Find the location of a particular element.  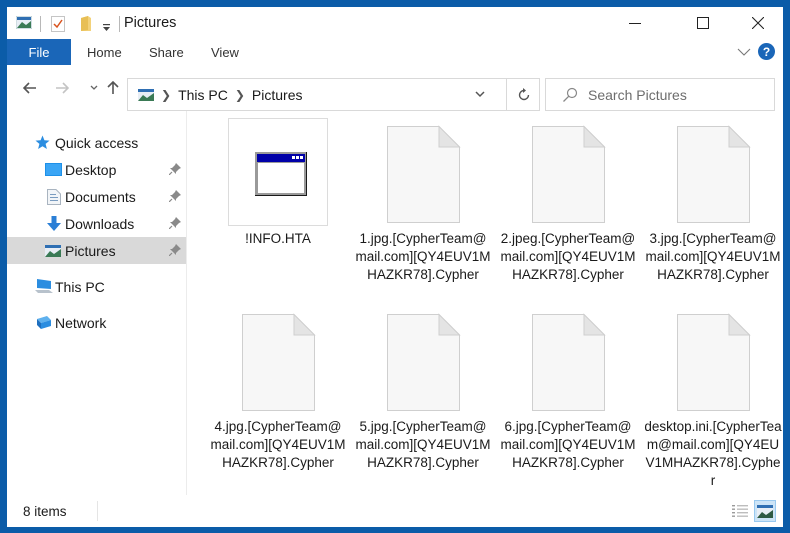

details-view-button is located at coordinates (740, 511).